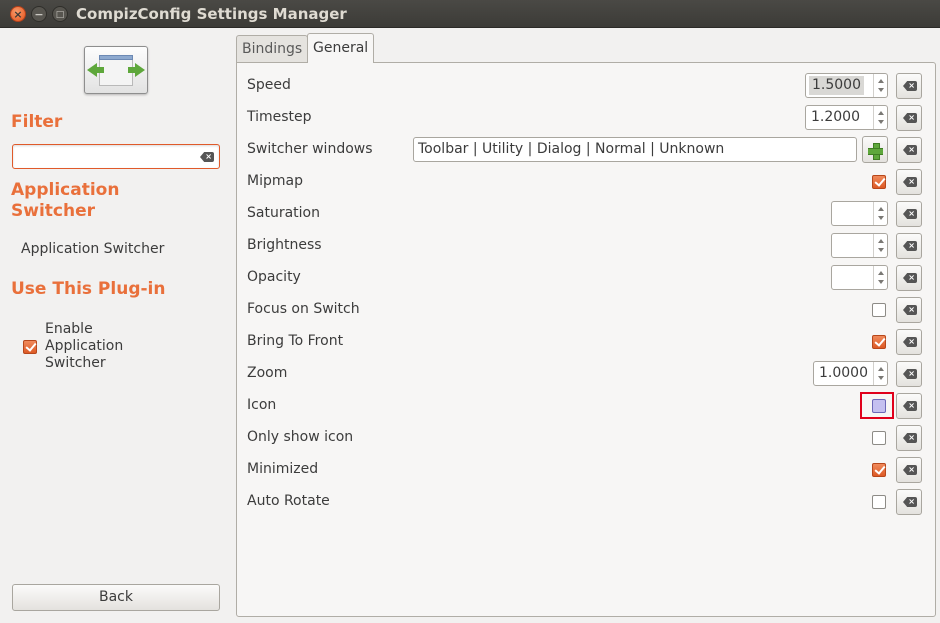 This screenshot has width=940, height=623. Describe the element at coordinates (836, 85) in the screenshot. I see `speed-value: 1.5000` at that location.